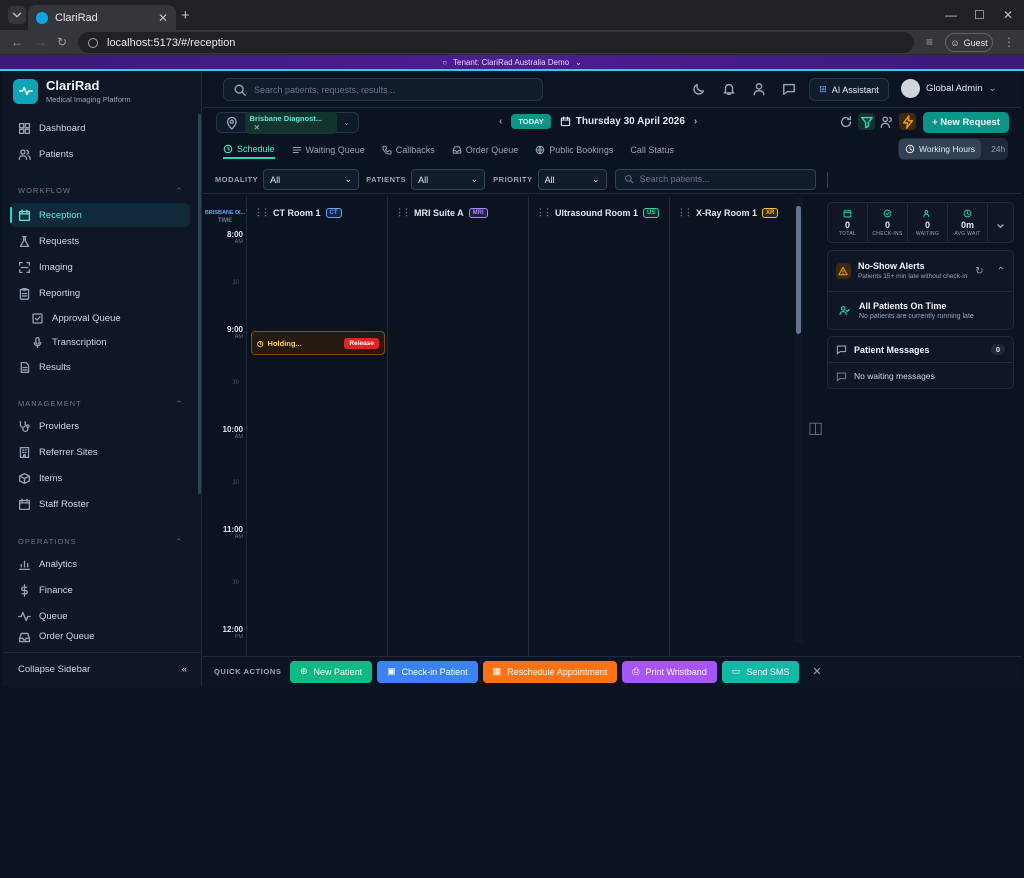 This screenshot has height=878, width=1024. I want to click on next-day-icon: ›, so click(695, 121).